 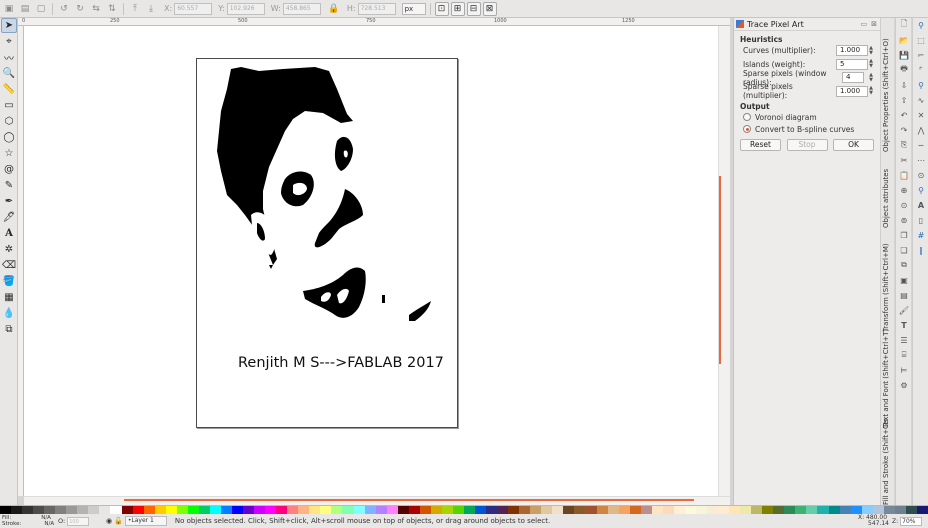 I want to click on zoom-input: 70%, so click(x=911, y=521).